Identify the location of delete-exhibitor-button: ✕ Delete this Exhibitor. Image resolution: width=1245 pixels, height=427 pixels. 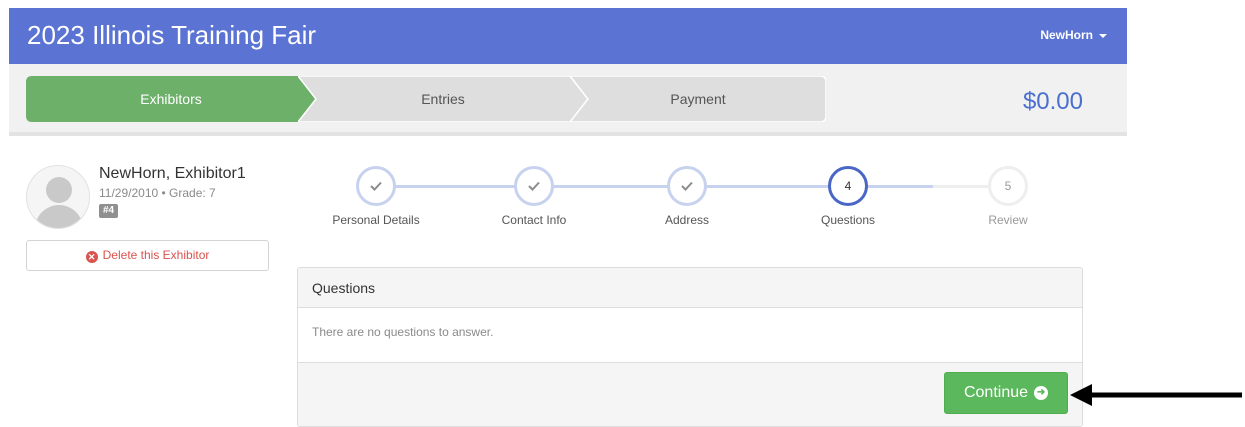
(147, 255).